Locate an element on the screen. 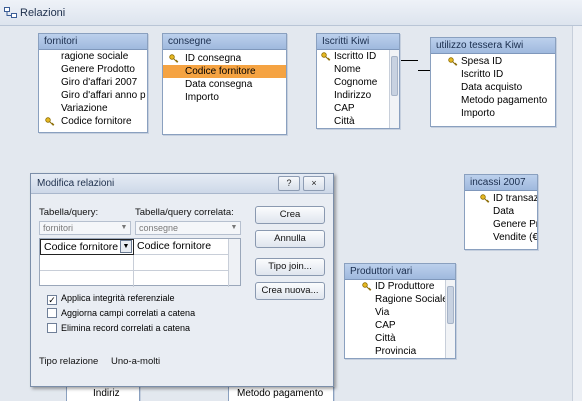 This screenshot has width=582, height=401. related-table-query-label: Tabella/query correlata: is located at coordinates (184, 212).